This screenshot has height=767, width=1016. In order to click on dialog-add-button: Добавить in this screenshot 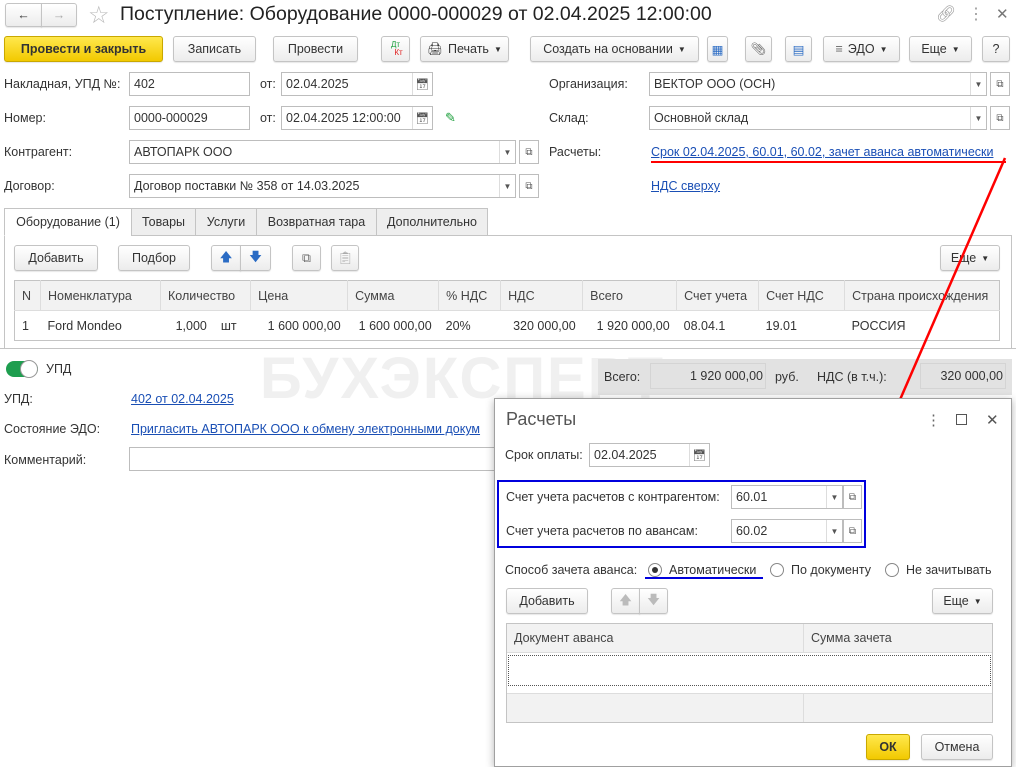, I will do `click(547, 601)`.